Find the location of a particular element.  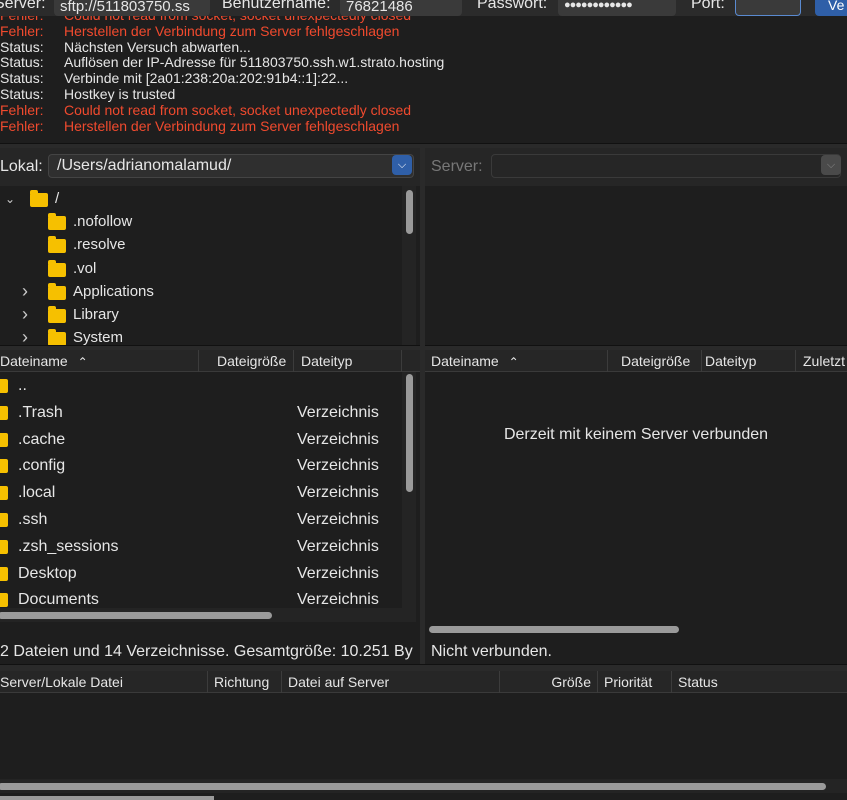

remote-col-filetype: Dateityp is located at coordinates (749, 361).